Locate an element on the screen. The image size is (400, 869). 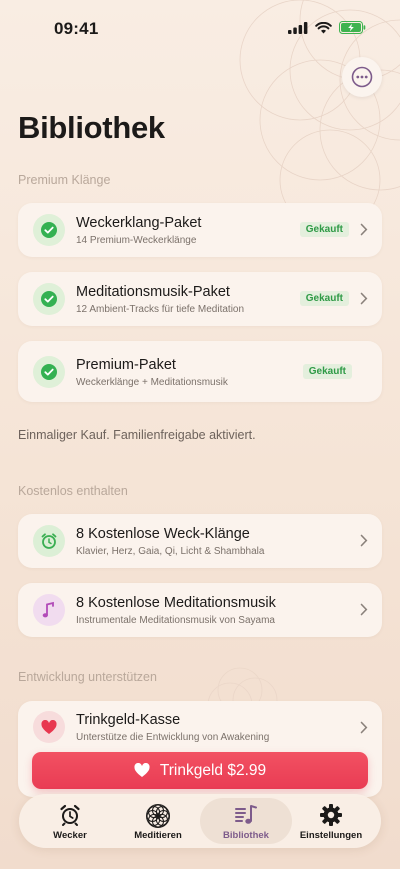
section-label-premium: Premium Klänge is located at coordinates (64, 180).